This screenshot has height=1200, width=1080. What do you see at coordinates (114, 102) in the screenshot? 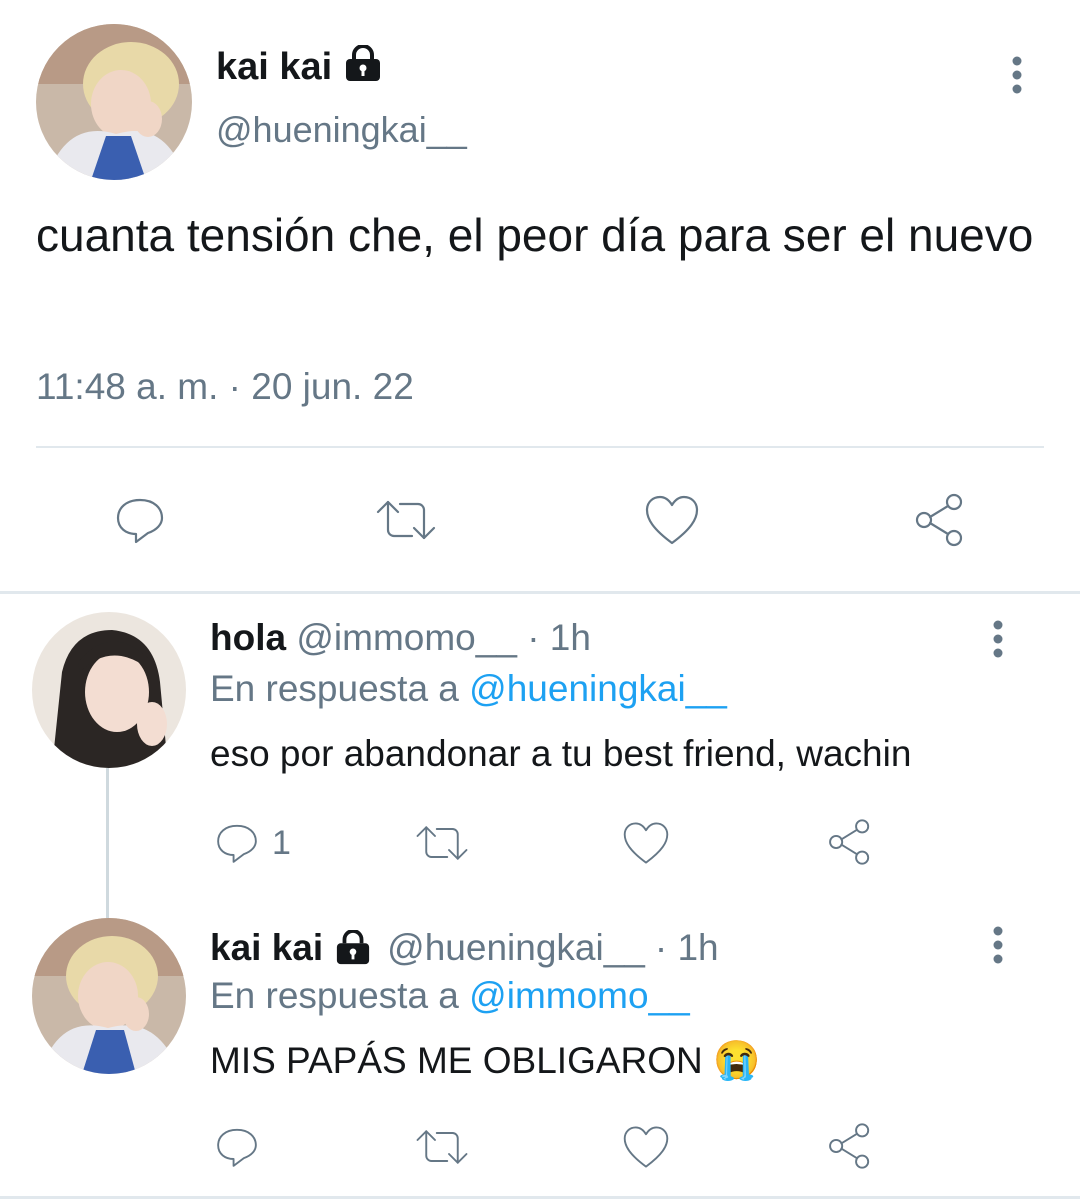
I see `author-avatar` at bounding box center [114, 102].